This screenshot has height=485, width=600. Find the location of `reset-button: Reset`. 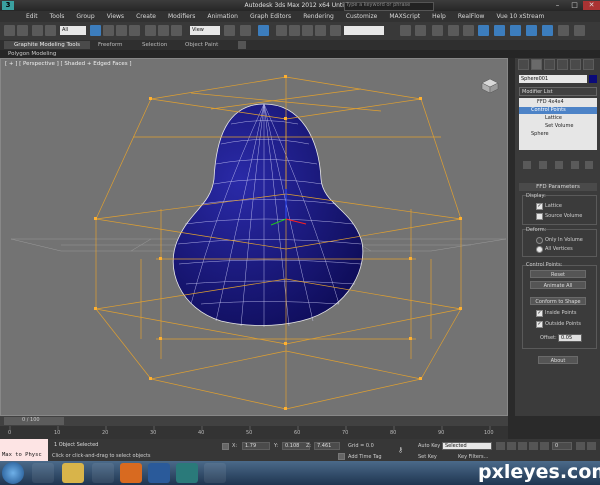

reset-button: Reset is located at coordinates (558, 274).